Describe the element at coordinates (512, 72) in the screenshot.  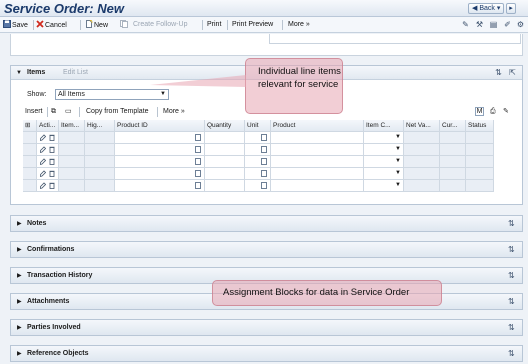
I see `collapse-block-icon: ⇱` at that location.